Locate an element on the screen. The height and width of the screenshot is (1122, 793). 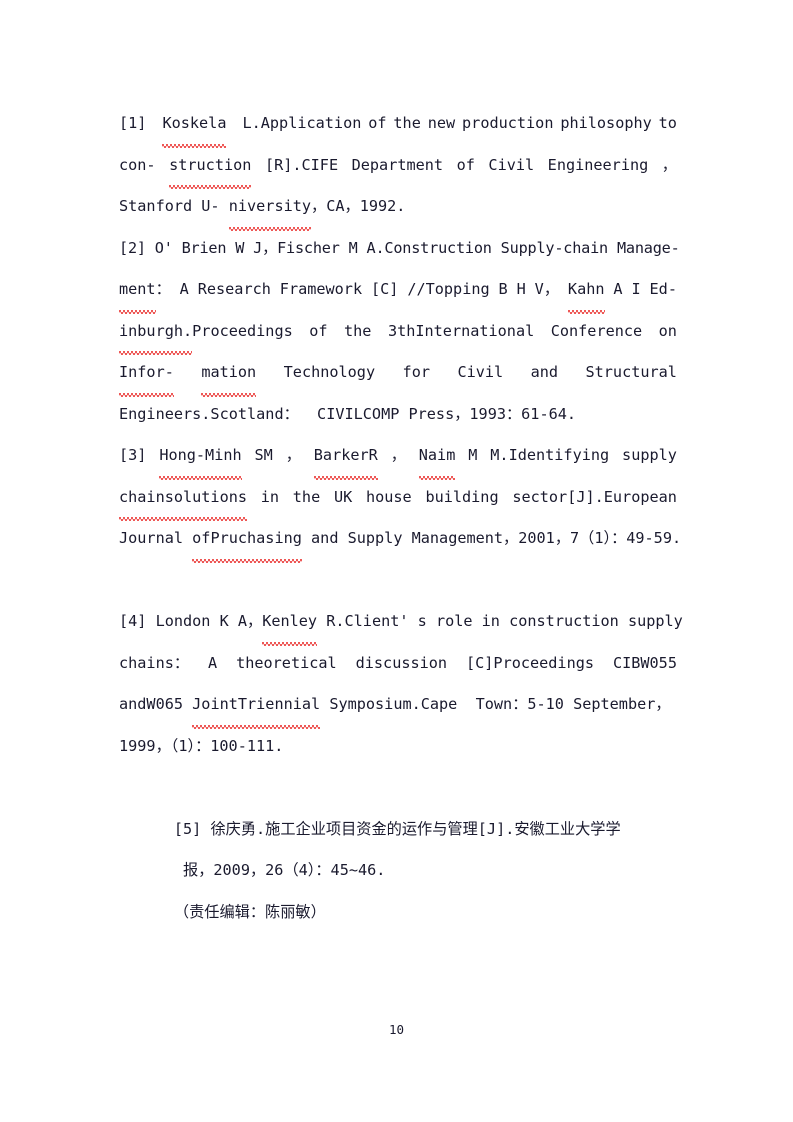
ref-text: [4] London K A， is located at coordinates (191, 621).